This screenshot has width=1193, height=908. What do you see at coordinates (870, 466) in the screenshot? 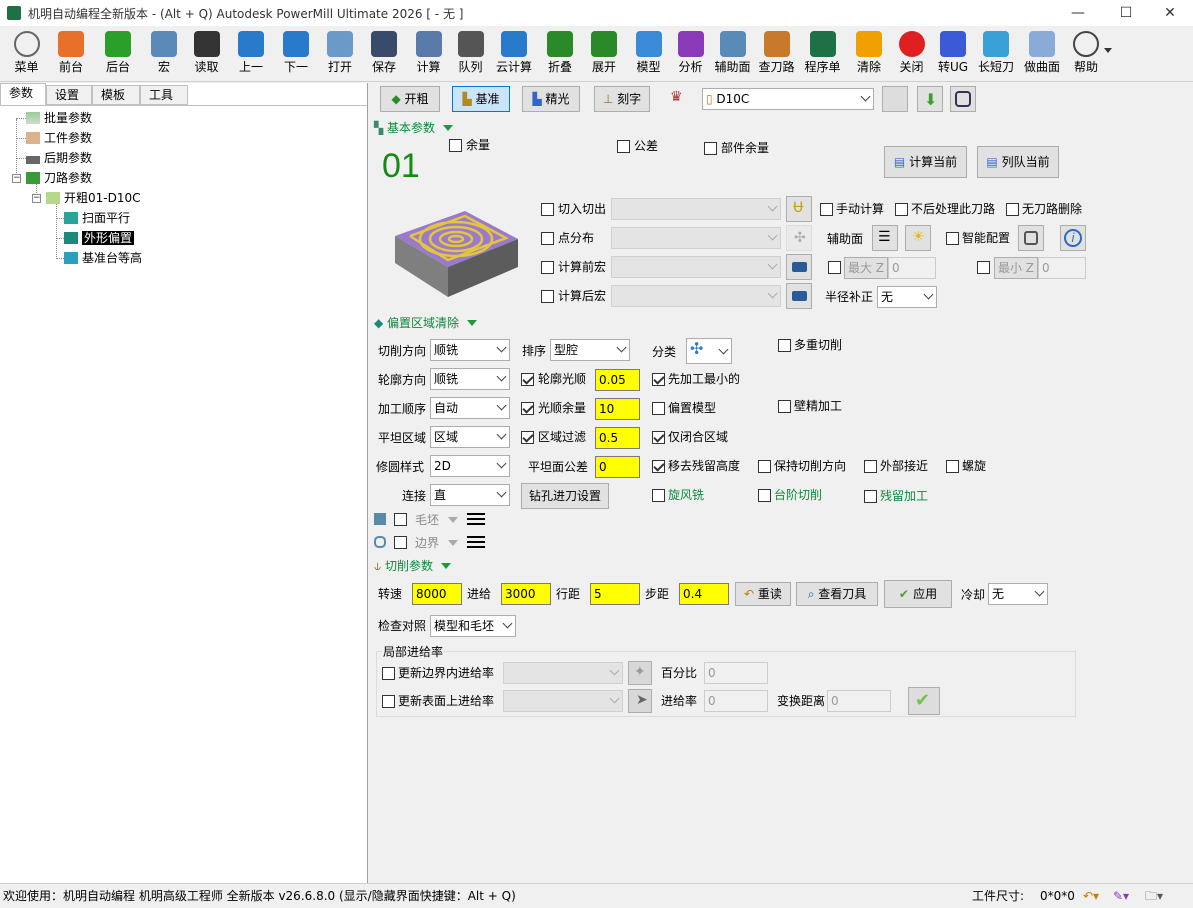
I see `outside-approach-checkbox` at bounding box center [870, 466].